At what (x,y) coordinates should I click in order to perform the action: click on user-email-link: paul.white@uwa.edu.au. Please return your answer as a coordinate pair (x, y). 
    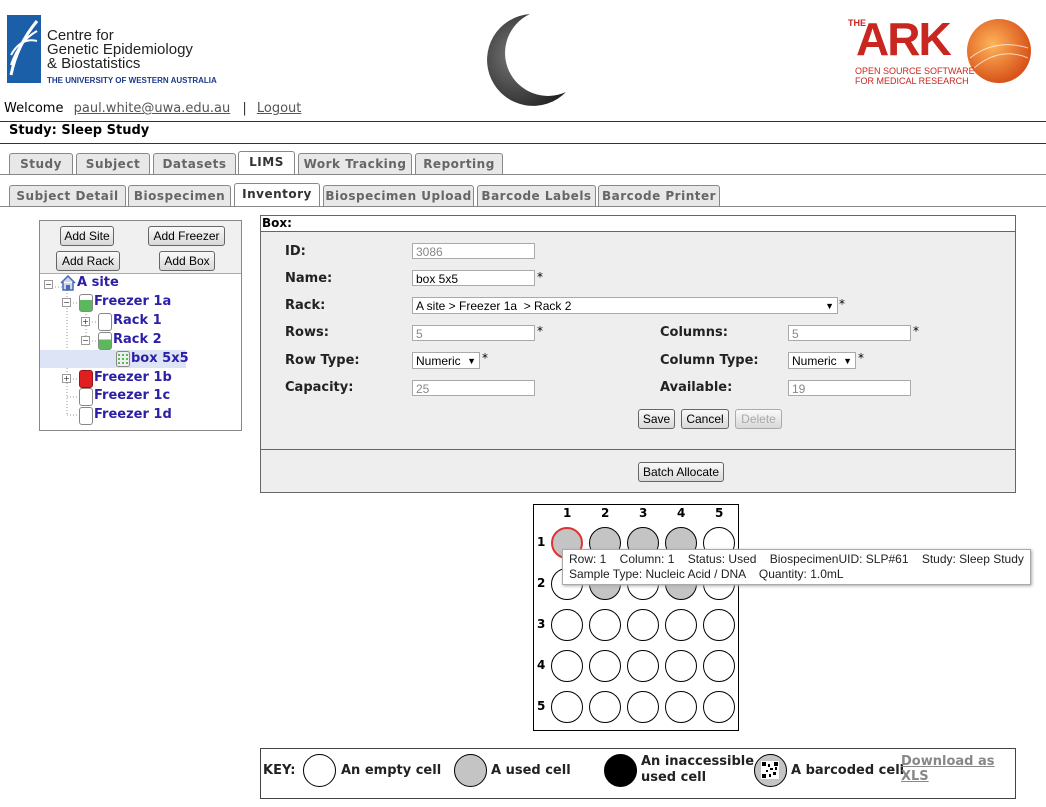
    Looking at the image, I should click on (152, 108).